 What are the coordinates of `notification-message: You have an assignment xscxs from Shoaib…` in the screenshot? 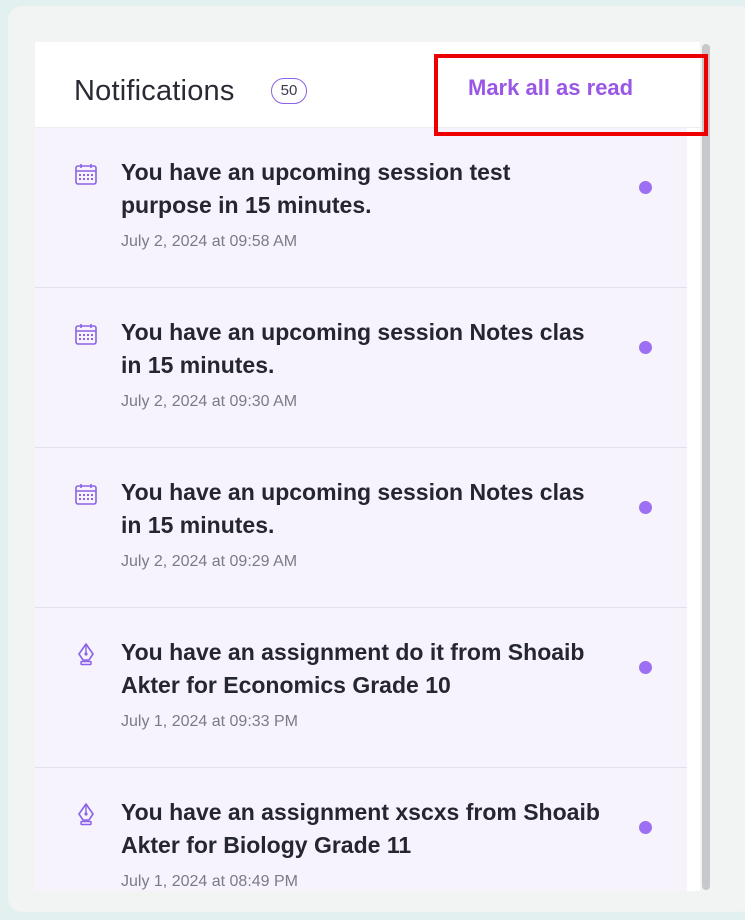 It's located at (360, 828).